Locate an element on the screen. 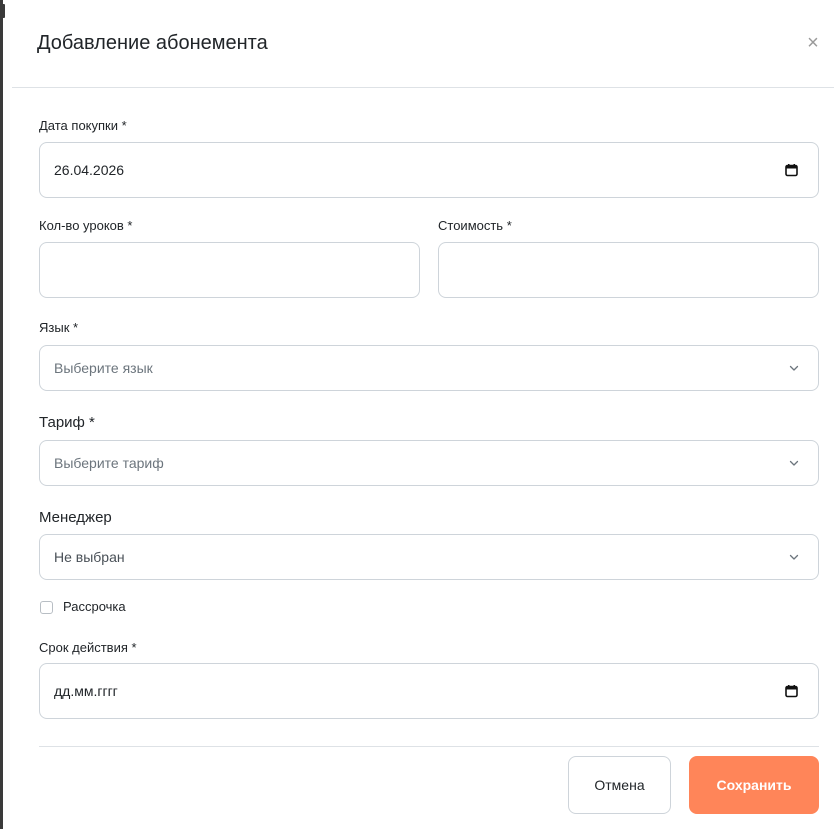 This screenshot has height=829, width=834. expiry-date-label: Срок действия * is located at coordinates (88, 647).